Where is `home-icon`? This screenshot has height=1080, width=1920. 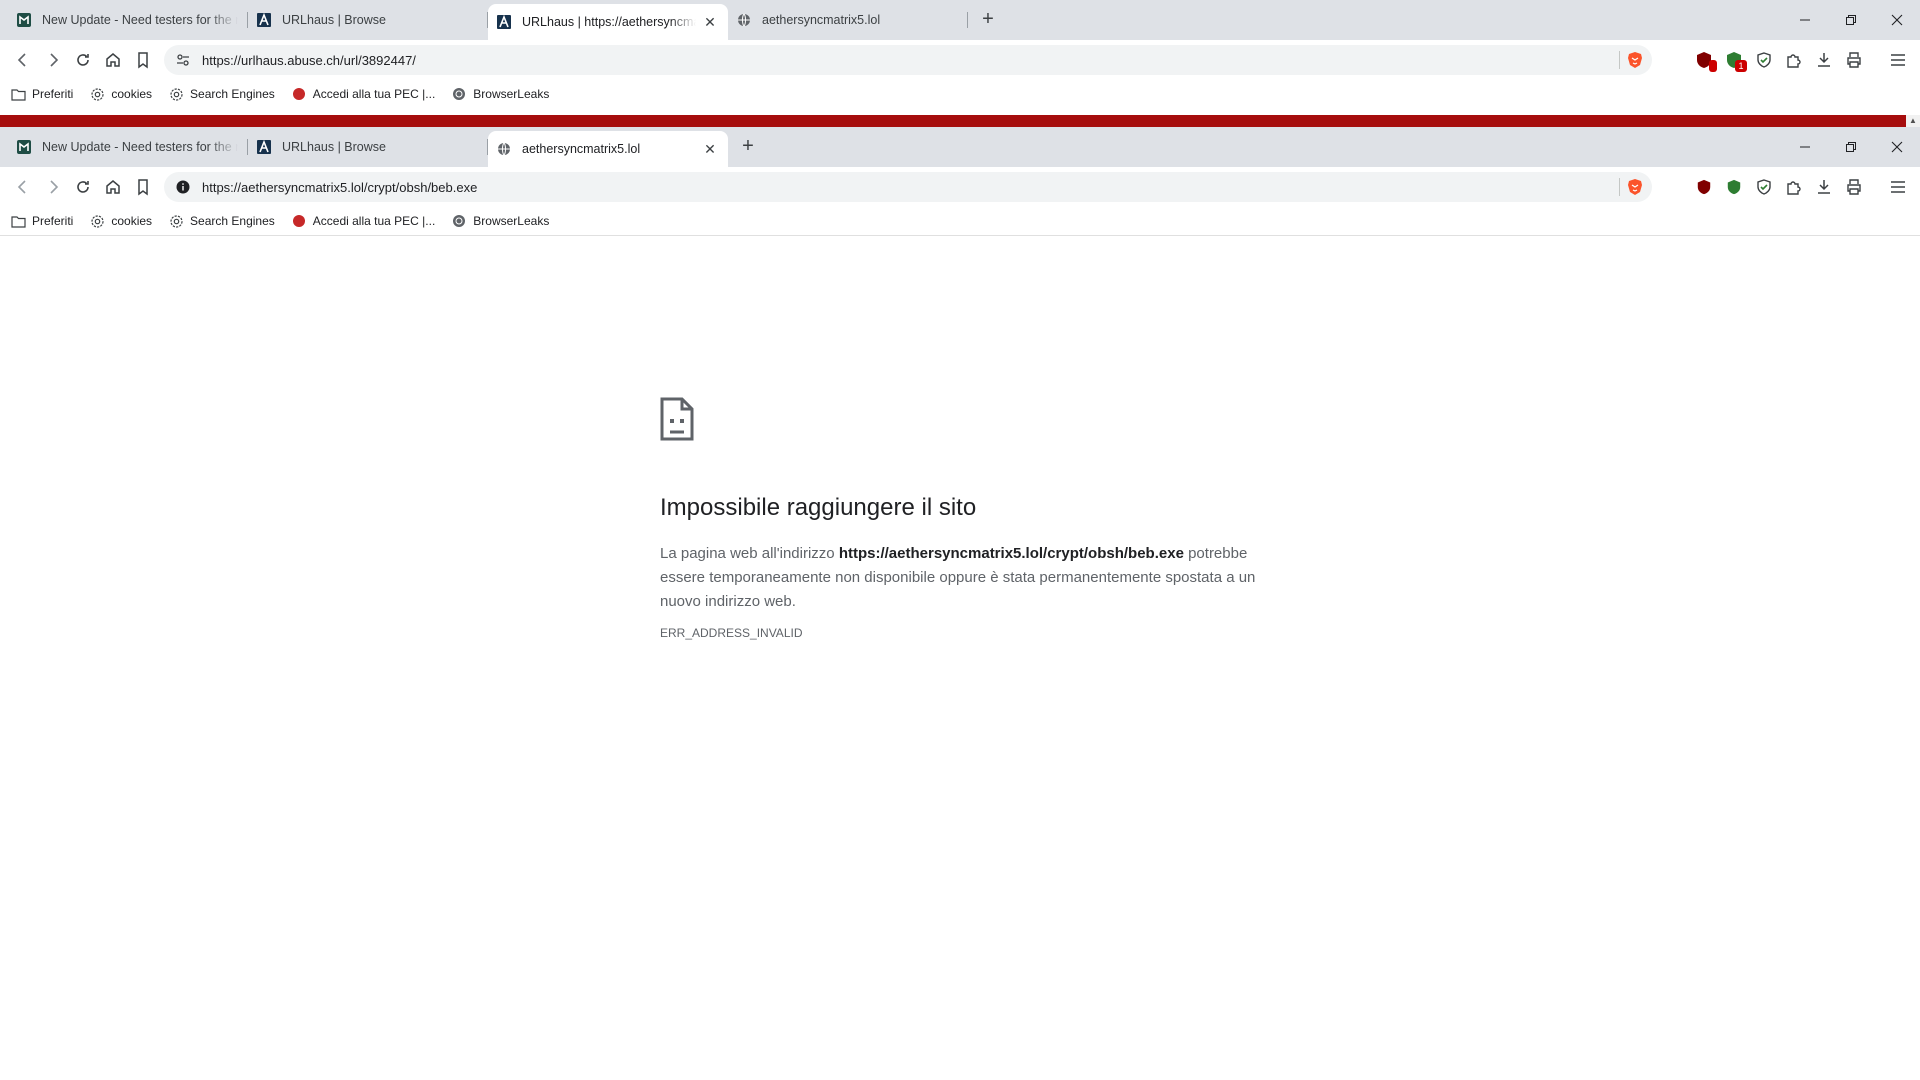 home-icon is located at coordinates (113, 187).